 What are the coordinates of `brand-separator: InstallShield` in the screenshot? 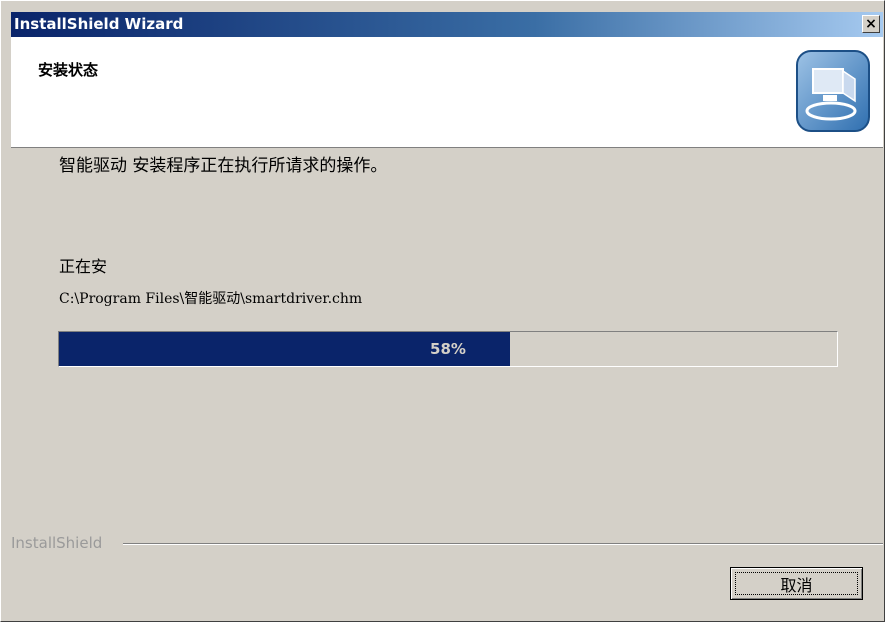 It's located at (447, 544).